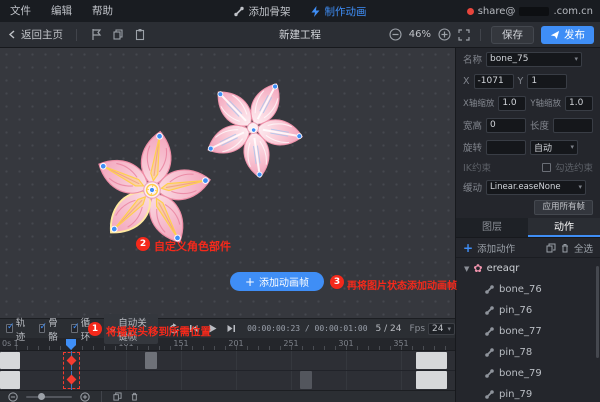  Describe the element at coordinates (467, 268) in the screenshot. I see `chevron-down-icon: ▼` at that location.